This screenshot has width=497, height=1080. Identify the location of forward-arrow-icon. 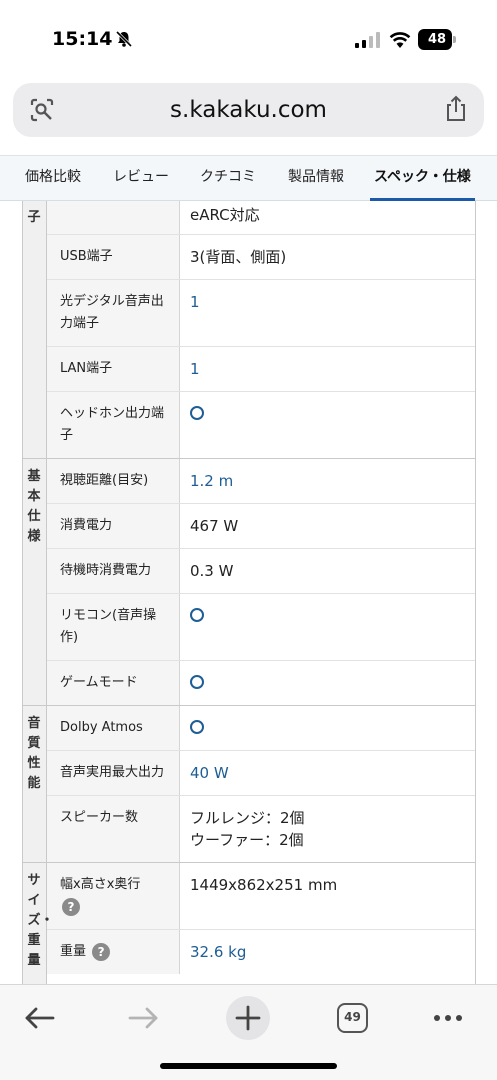
(144, 1018).